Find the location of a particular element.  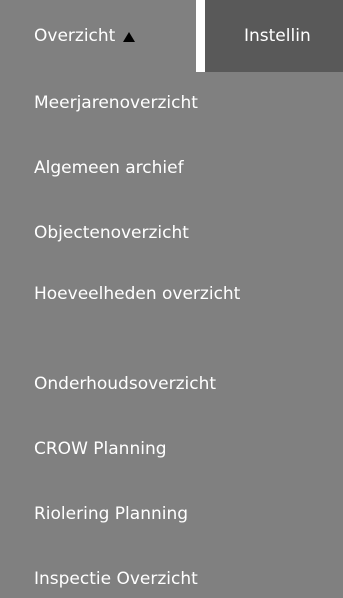

menu-item-onderhoudsoverzicht: Onderhoudsoverzicht is located at coordinates (183, 384).